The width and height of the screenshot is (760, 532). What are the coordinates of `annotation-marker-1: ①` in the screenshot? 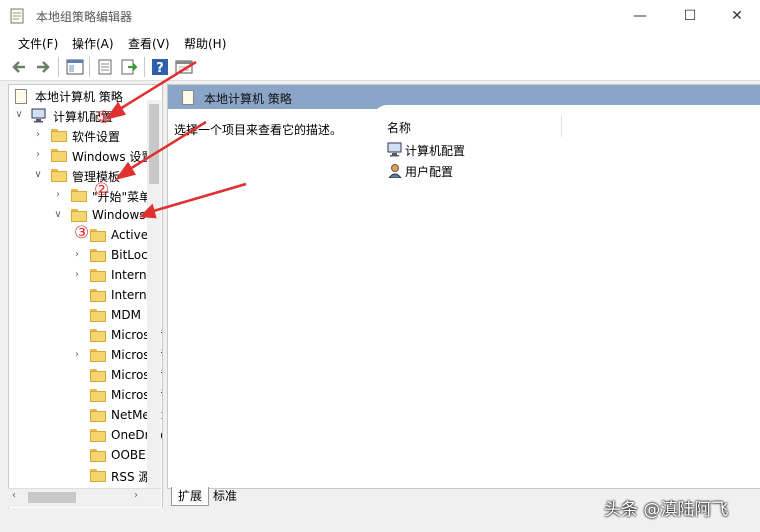 It's located at (104, 118).